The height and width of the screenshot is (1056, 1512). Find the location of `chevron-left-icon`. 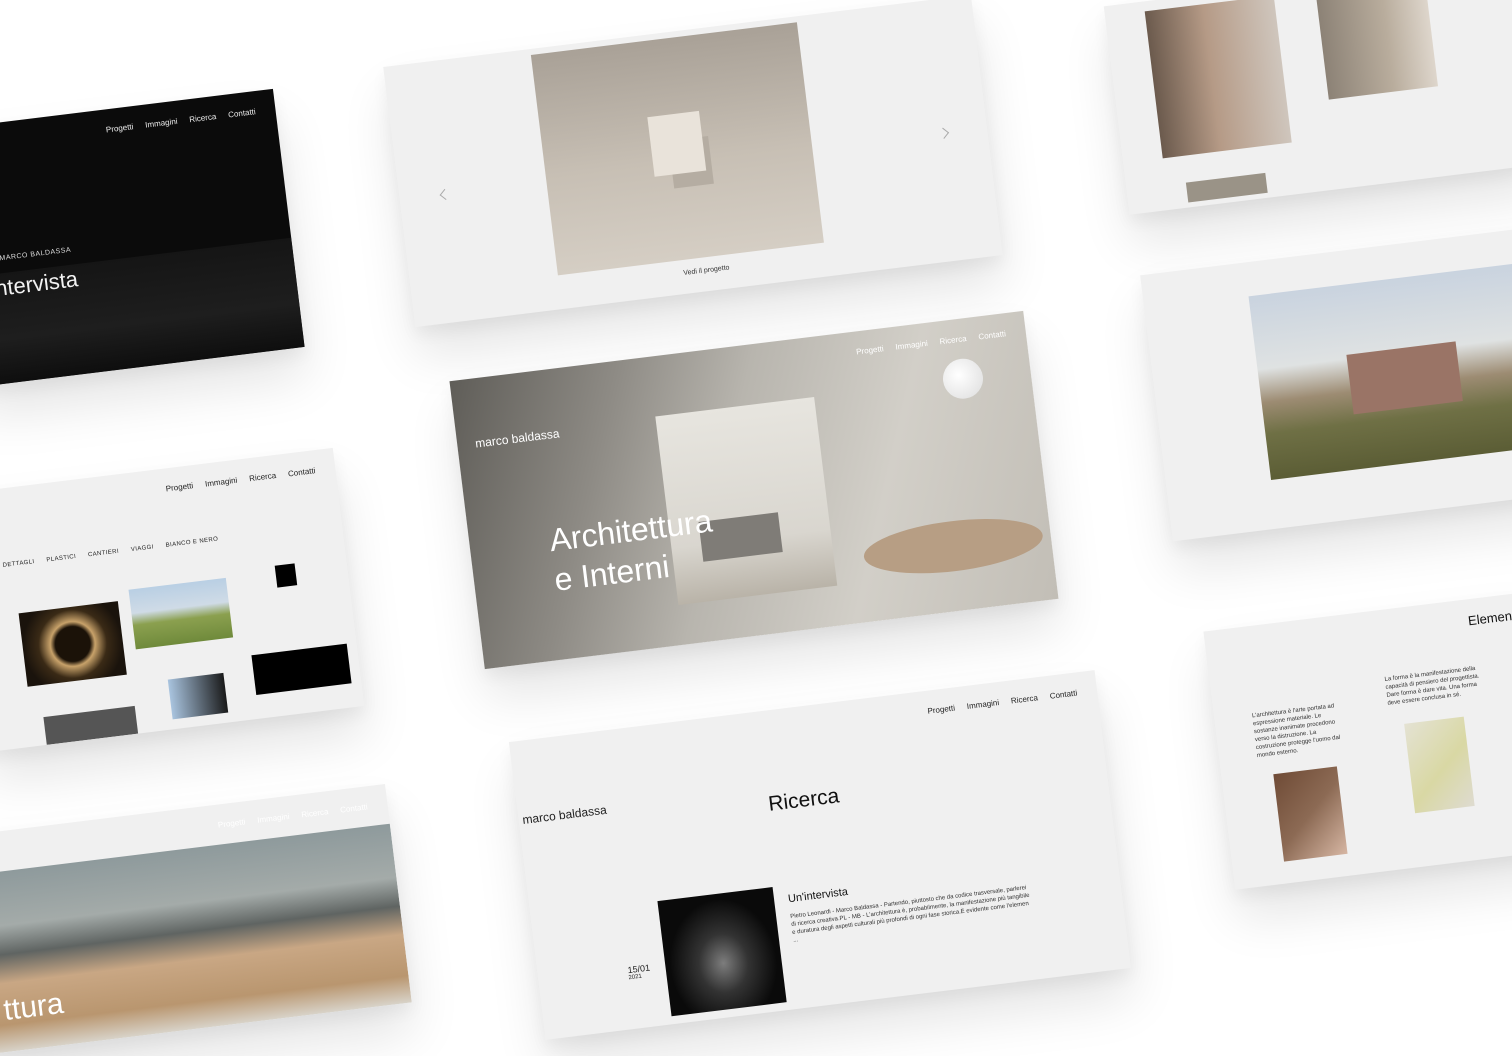

chevron-left-icon is located at coordinates (445, 194).